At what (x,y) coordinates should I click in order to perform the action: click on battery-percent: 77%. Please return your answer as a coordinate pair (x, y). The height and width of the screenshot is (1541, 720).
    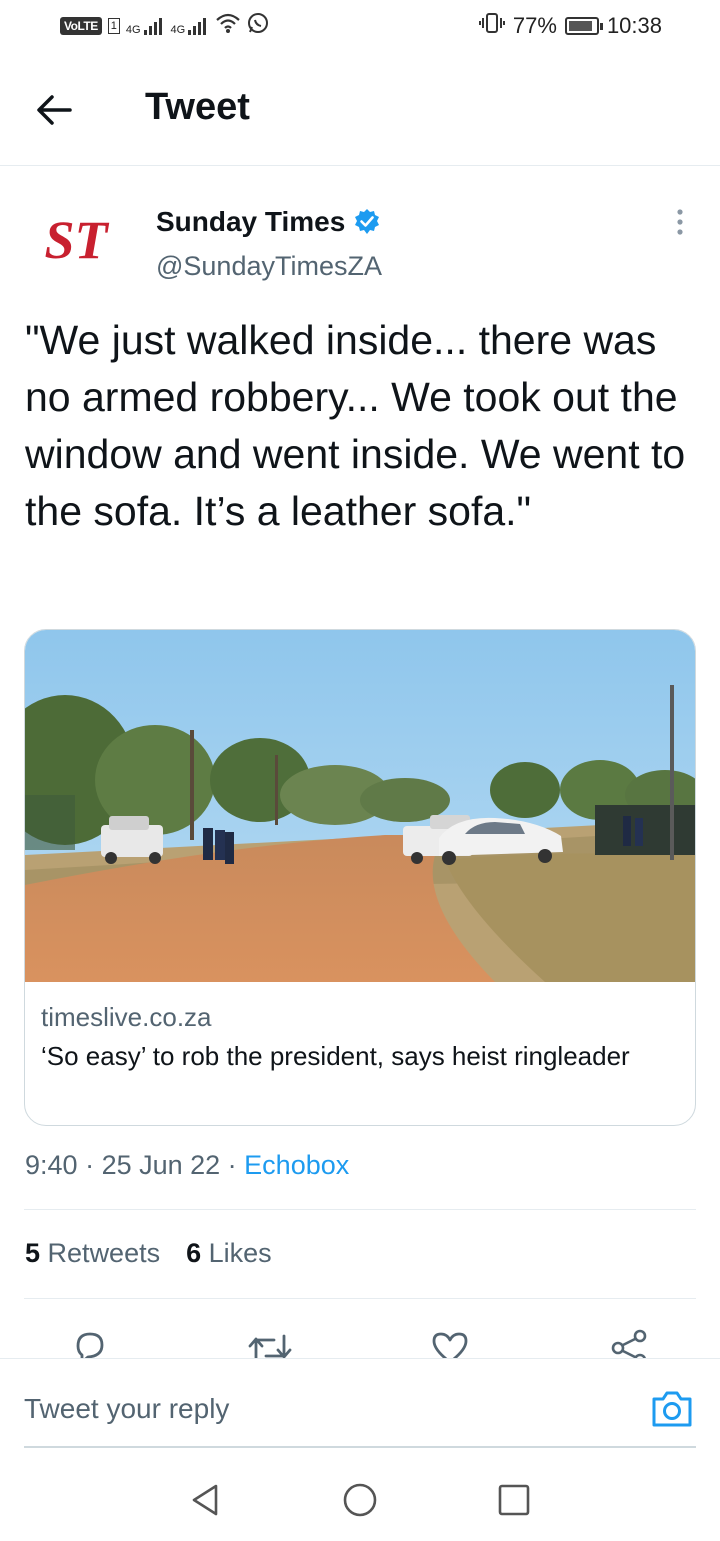
    Looking at the image, I should click on (534, 25).